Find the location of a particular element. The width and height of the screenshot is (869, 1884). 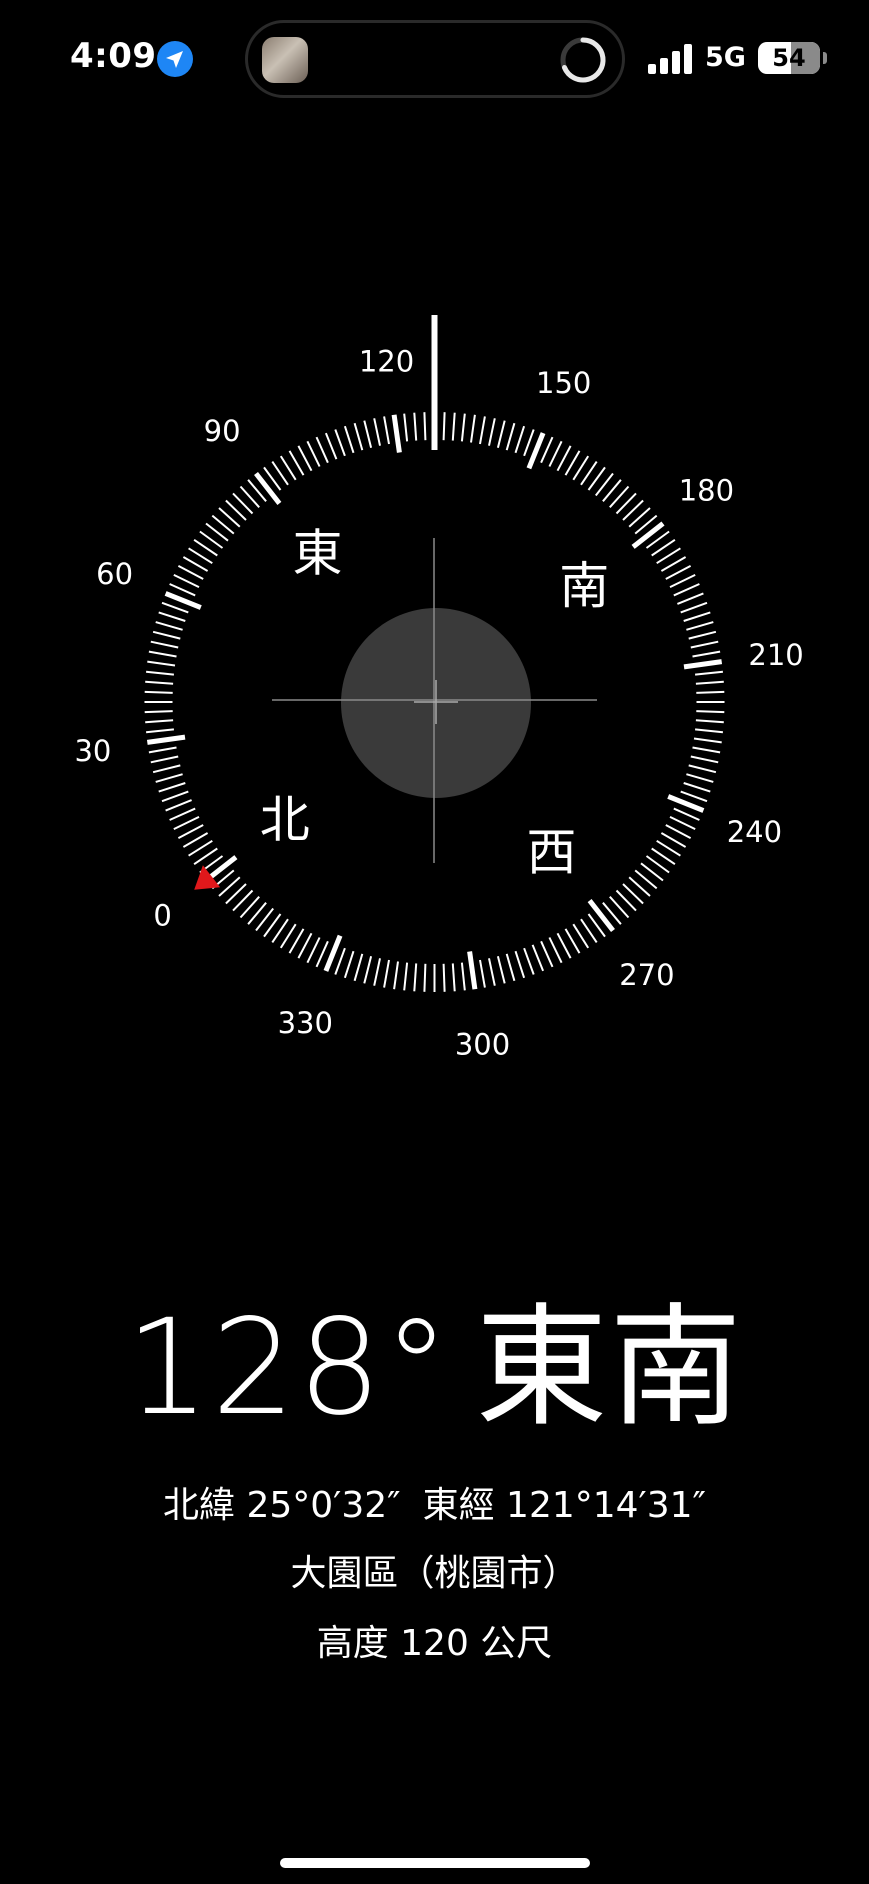

latitude: 北緯 25°0′32″ is located at coordinates (282, 1505).